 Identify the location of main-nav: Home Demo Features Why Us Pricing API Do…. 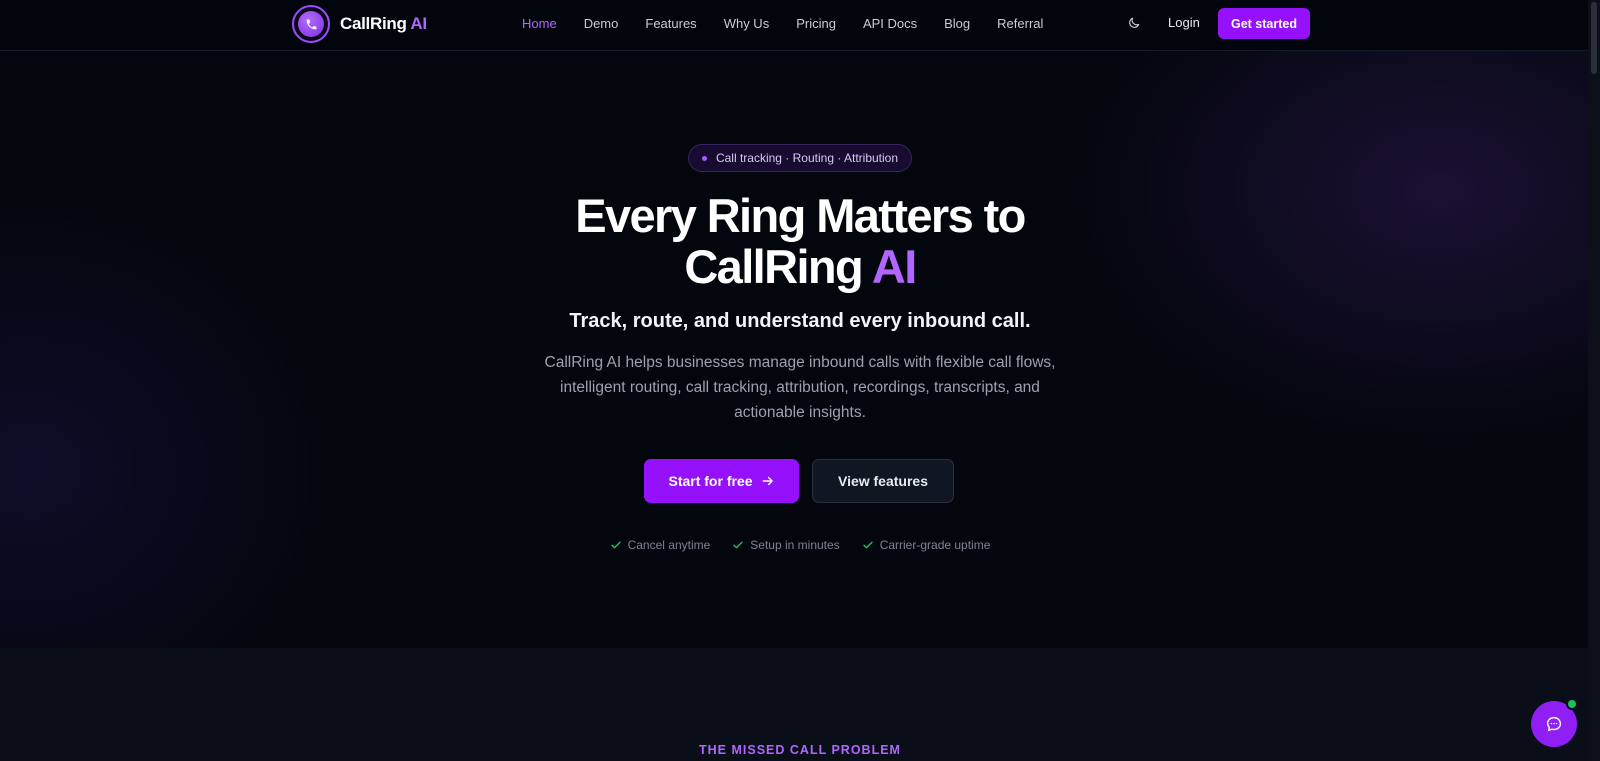
(796, 23).